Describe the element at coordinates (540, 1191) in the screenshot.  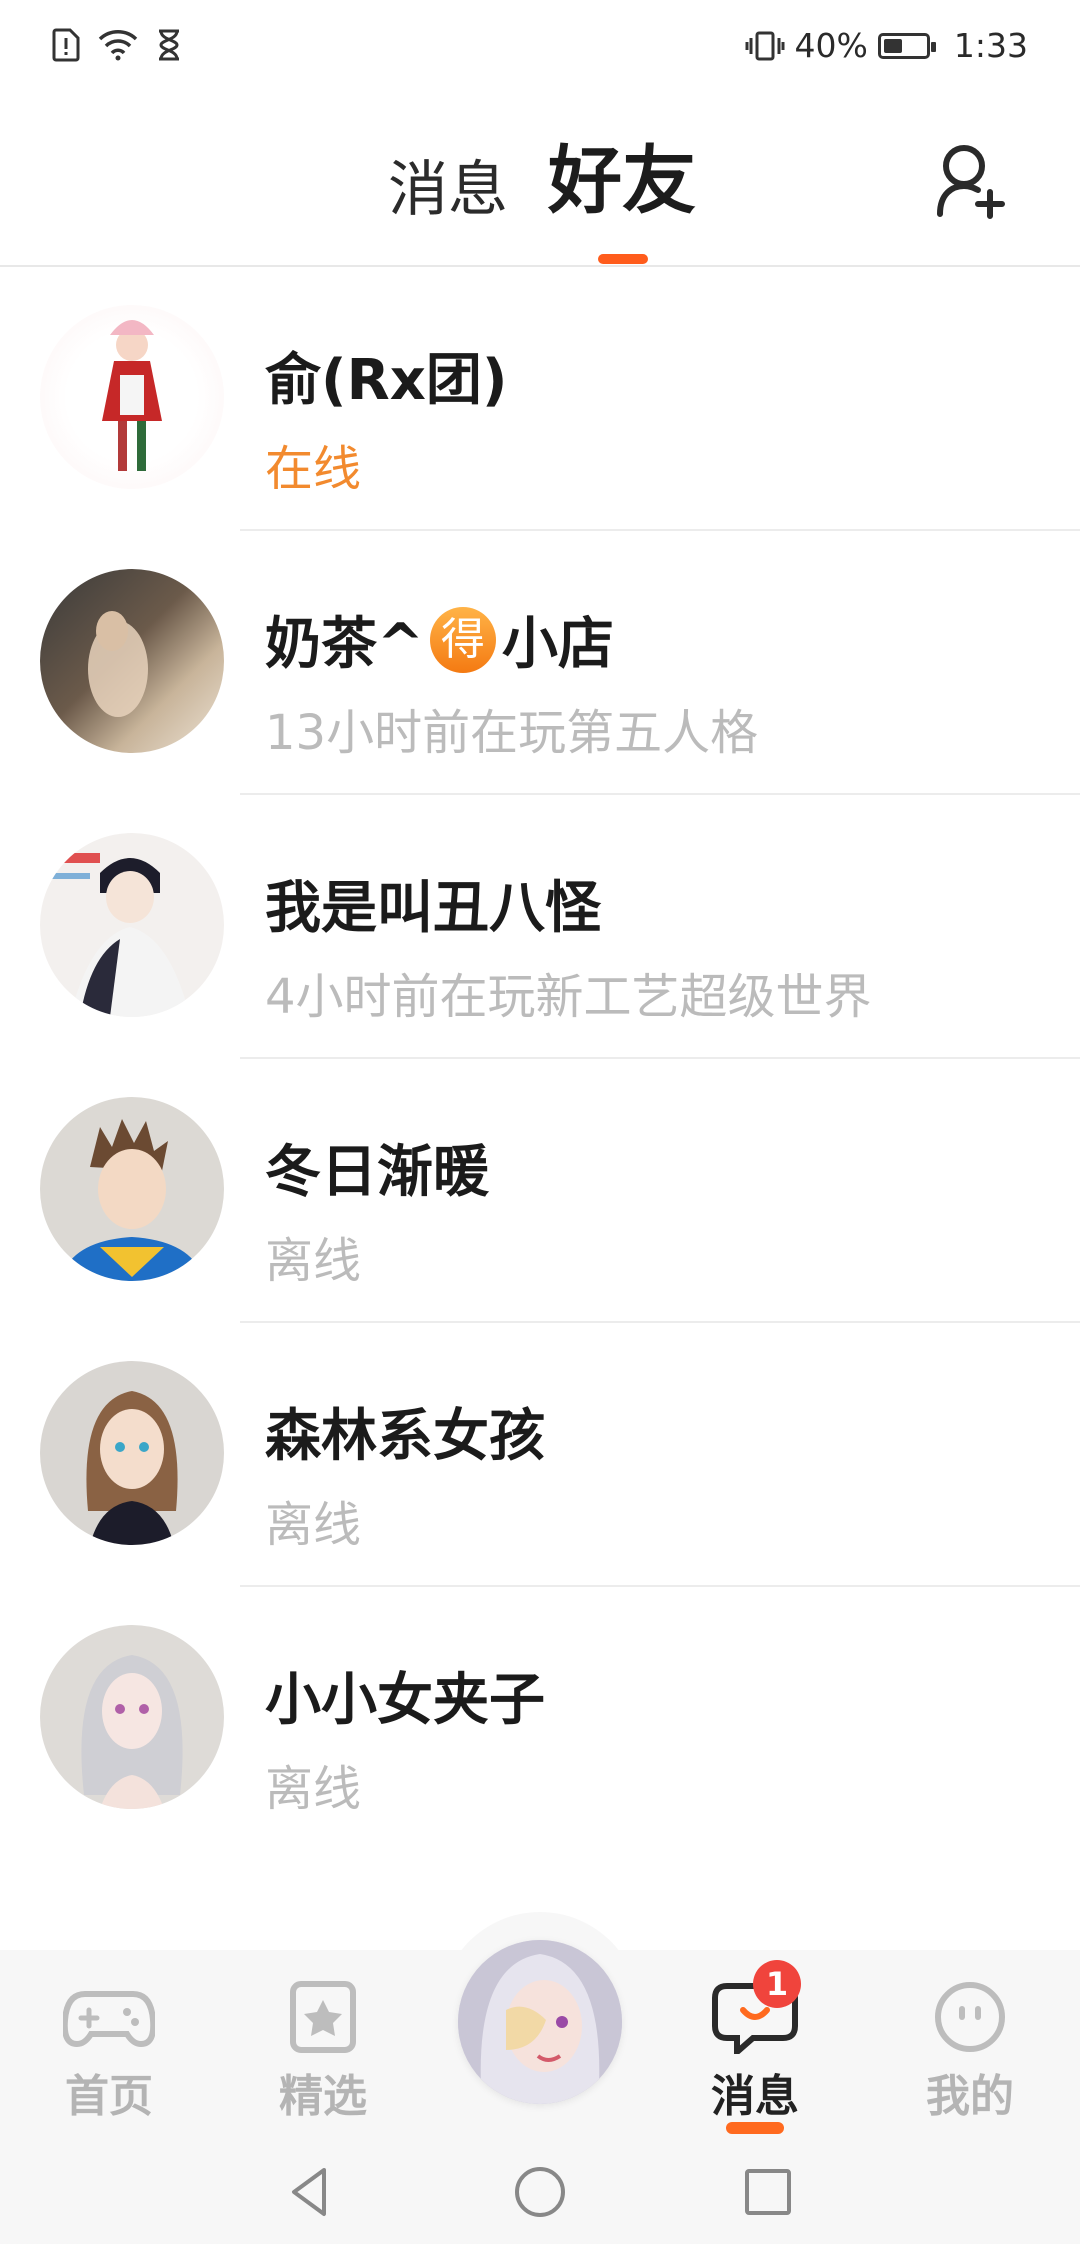
I see `friend-row: 冬日渐暖 离线` at that location.